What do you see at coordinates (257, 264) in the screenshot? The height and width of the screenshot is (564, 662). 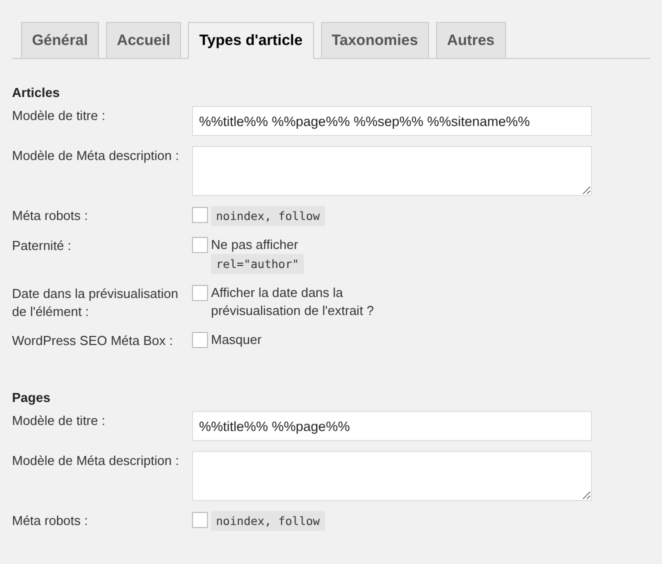 I see `code-snippet: rel="author"` at bounding box center [257, 264].